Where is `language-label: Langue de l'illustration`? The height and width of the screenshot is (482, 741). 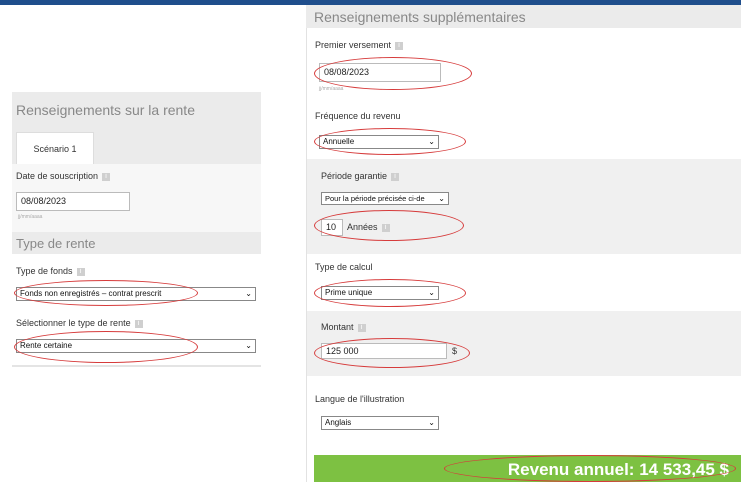 language-label: Langue de l'illustration is located at coordinates (360, 399).